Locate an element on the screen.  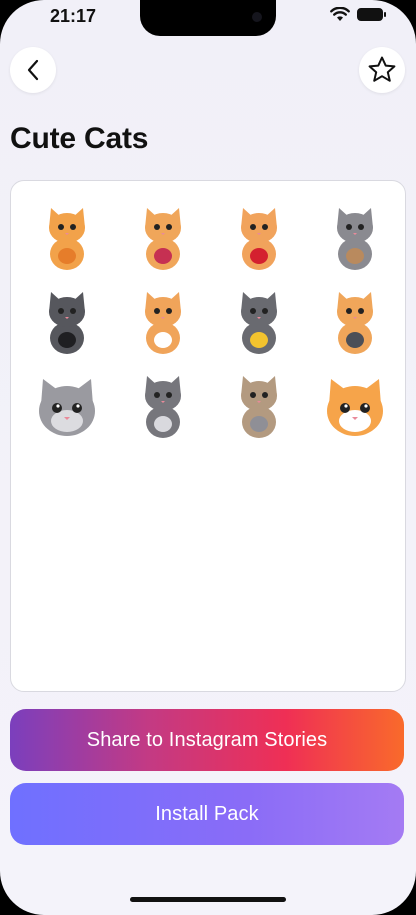
party-hat-cat-sticker is located at coordinates (259, 323).